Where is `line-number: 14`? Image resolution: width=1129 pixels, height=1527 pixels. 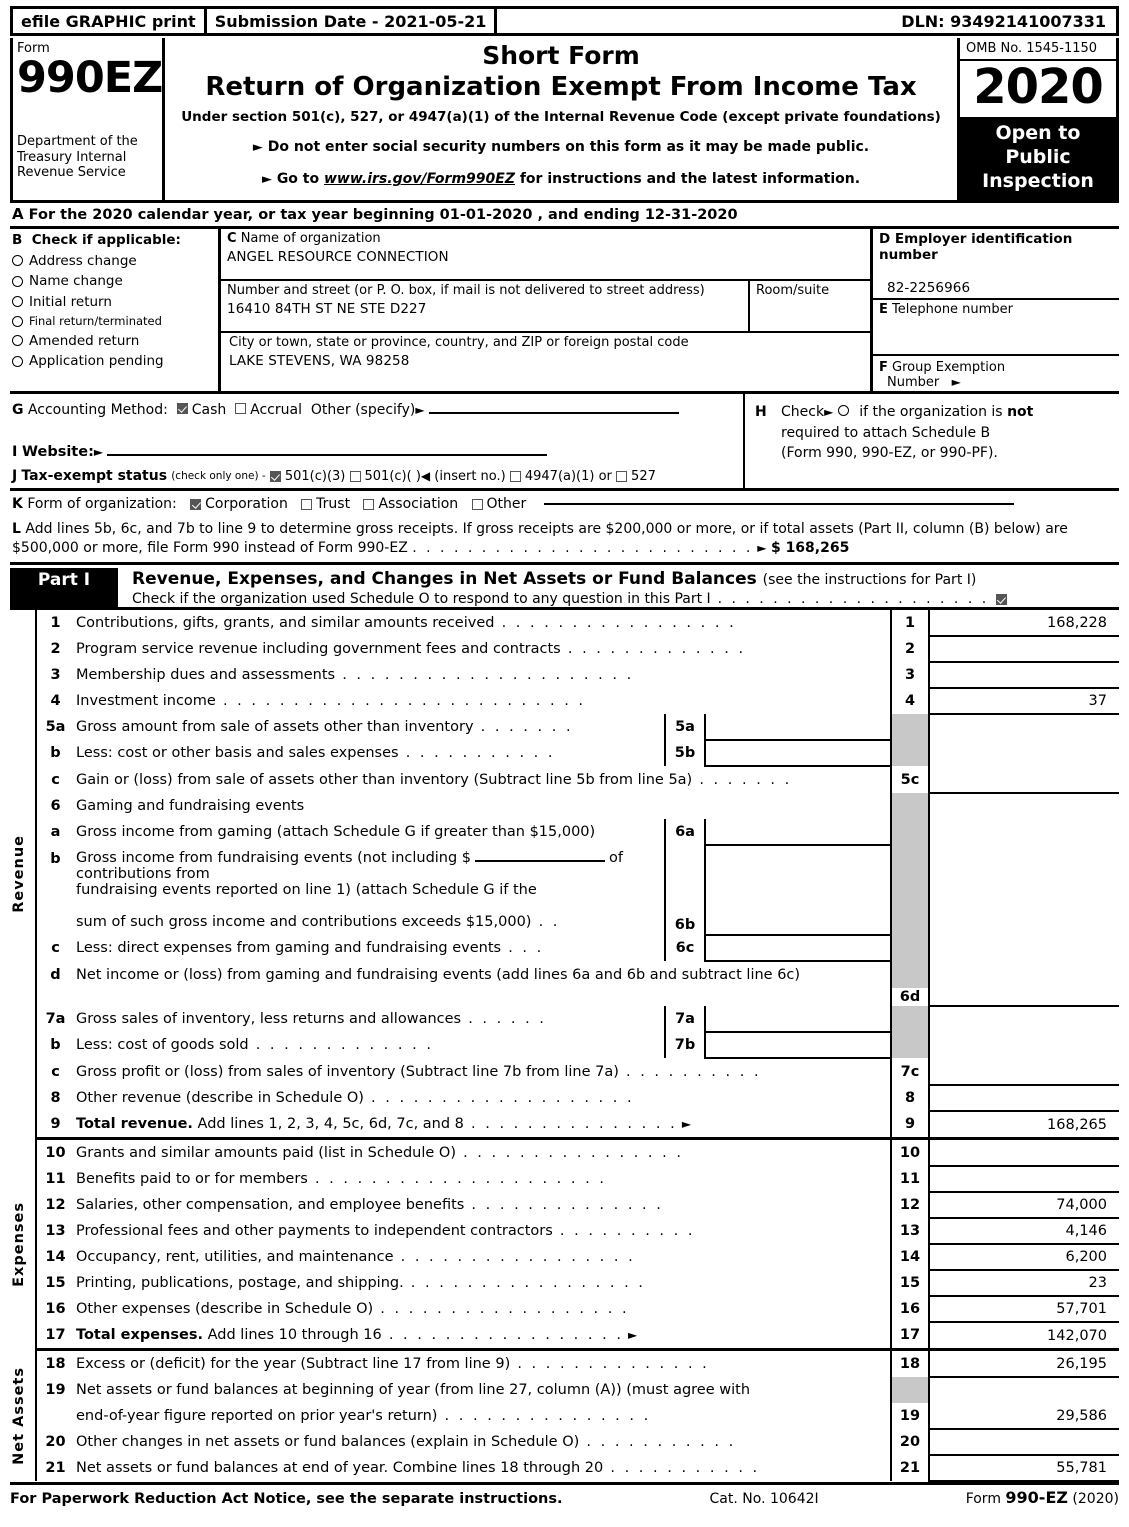 line-number: 14 is located at coordinates (55, 1257).